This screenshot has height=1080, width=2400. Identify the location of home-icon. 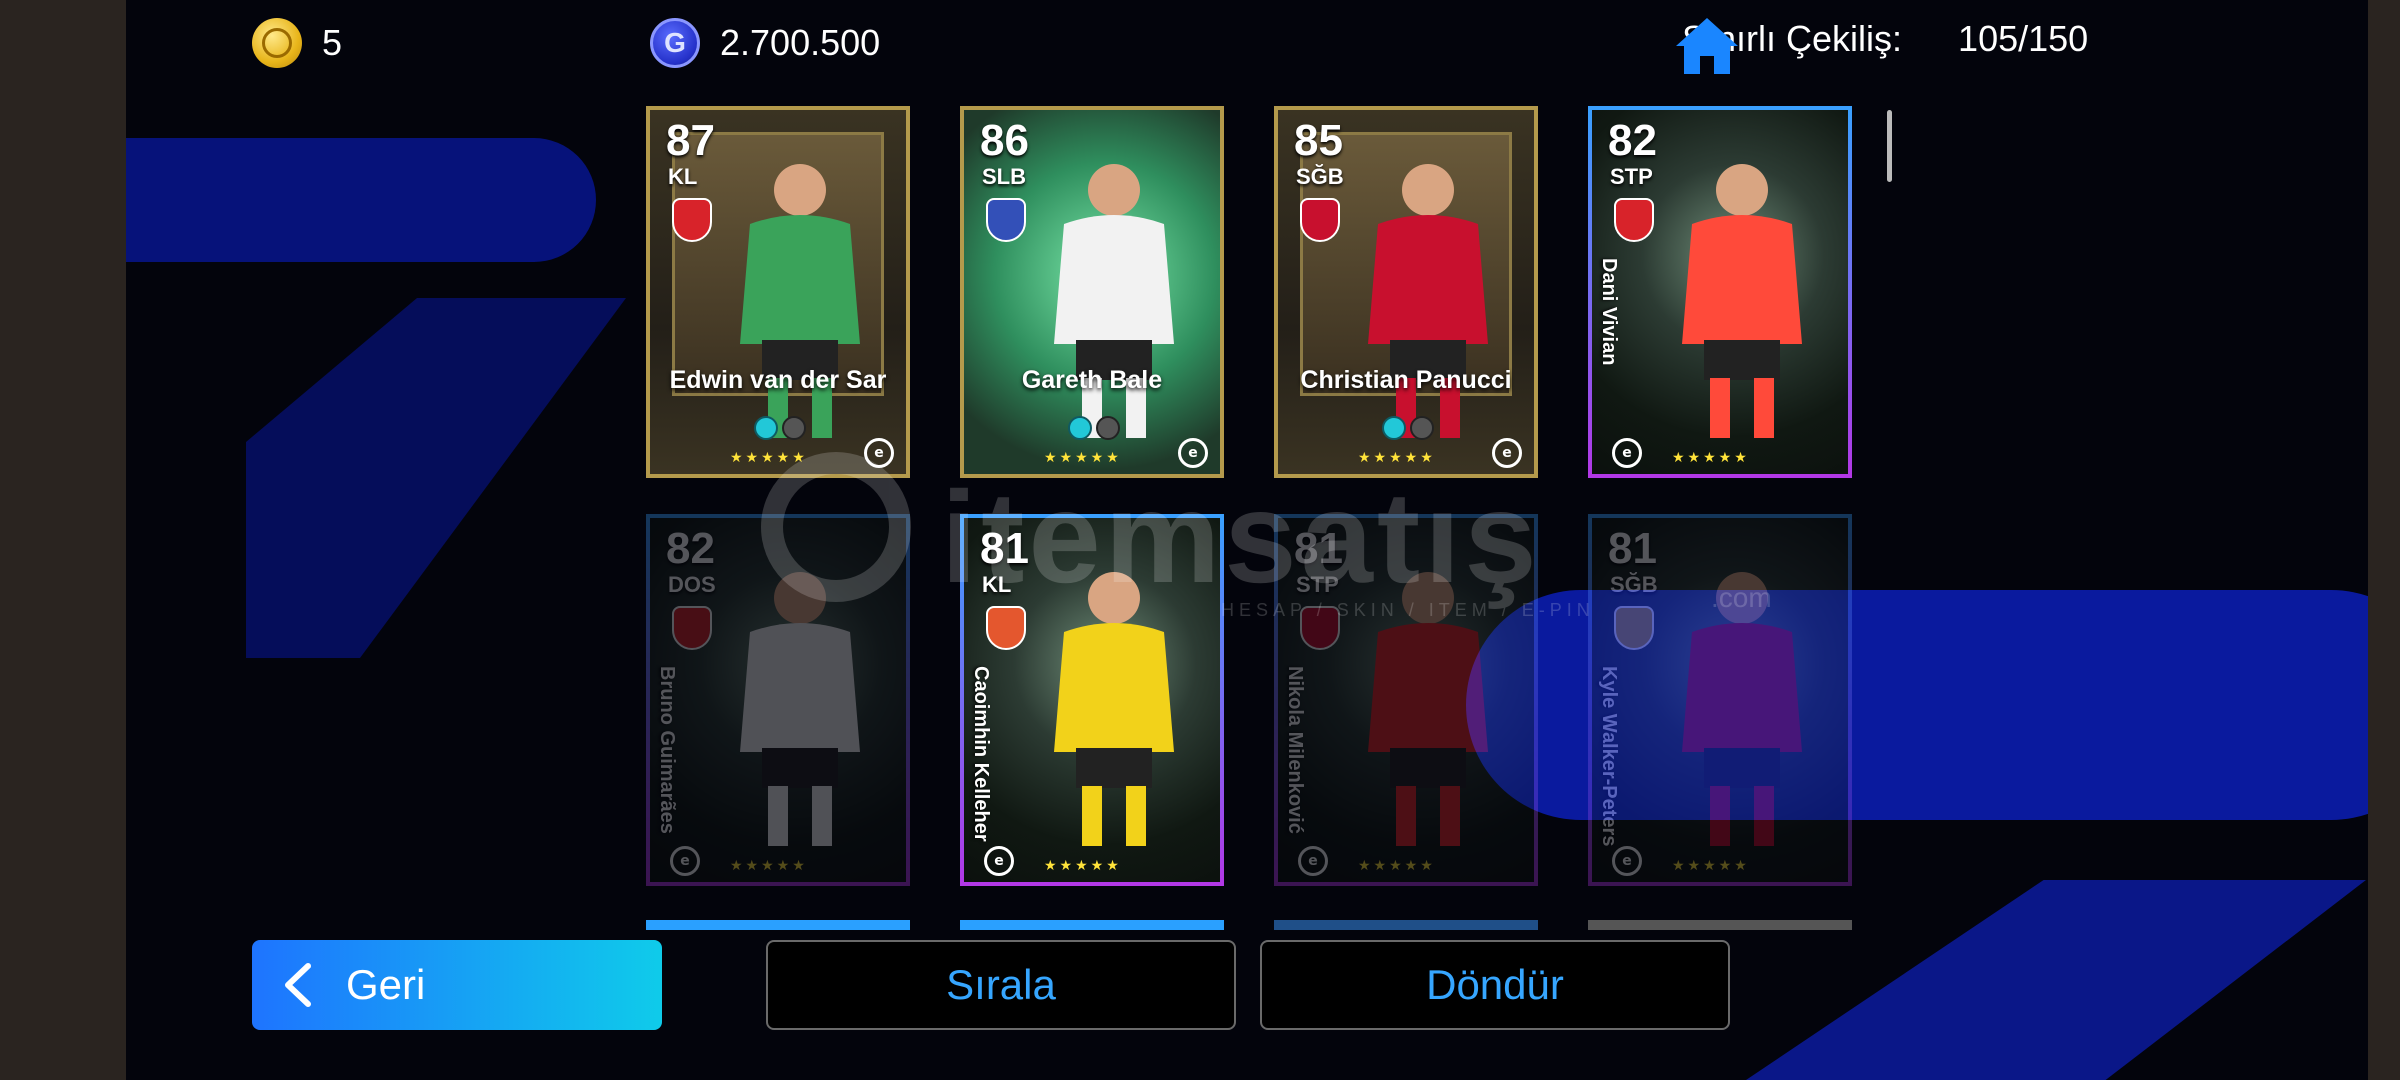
(1707, 46).